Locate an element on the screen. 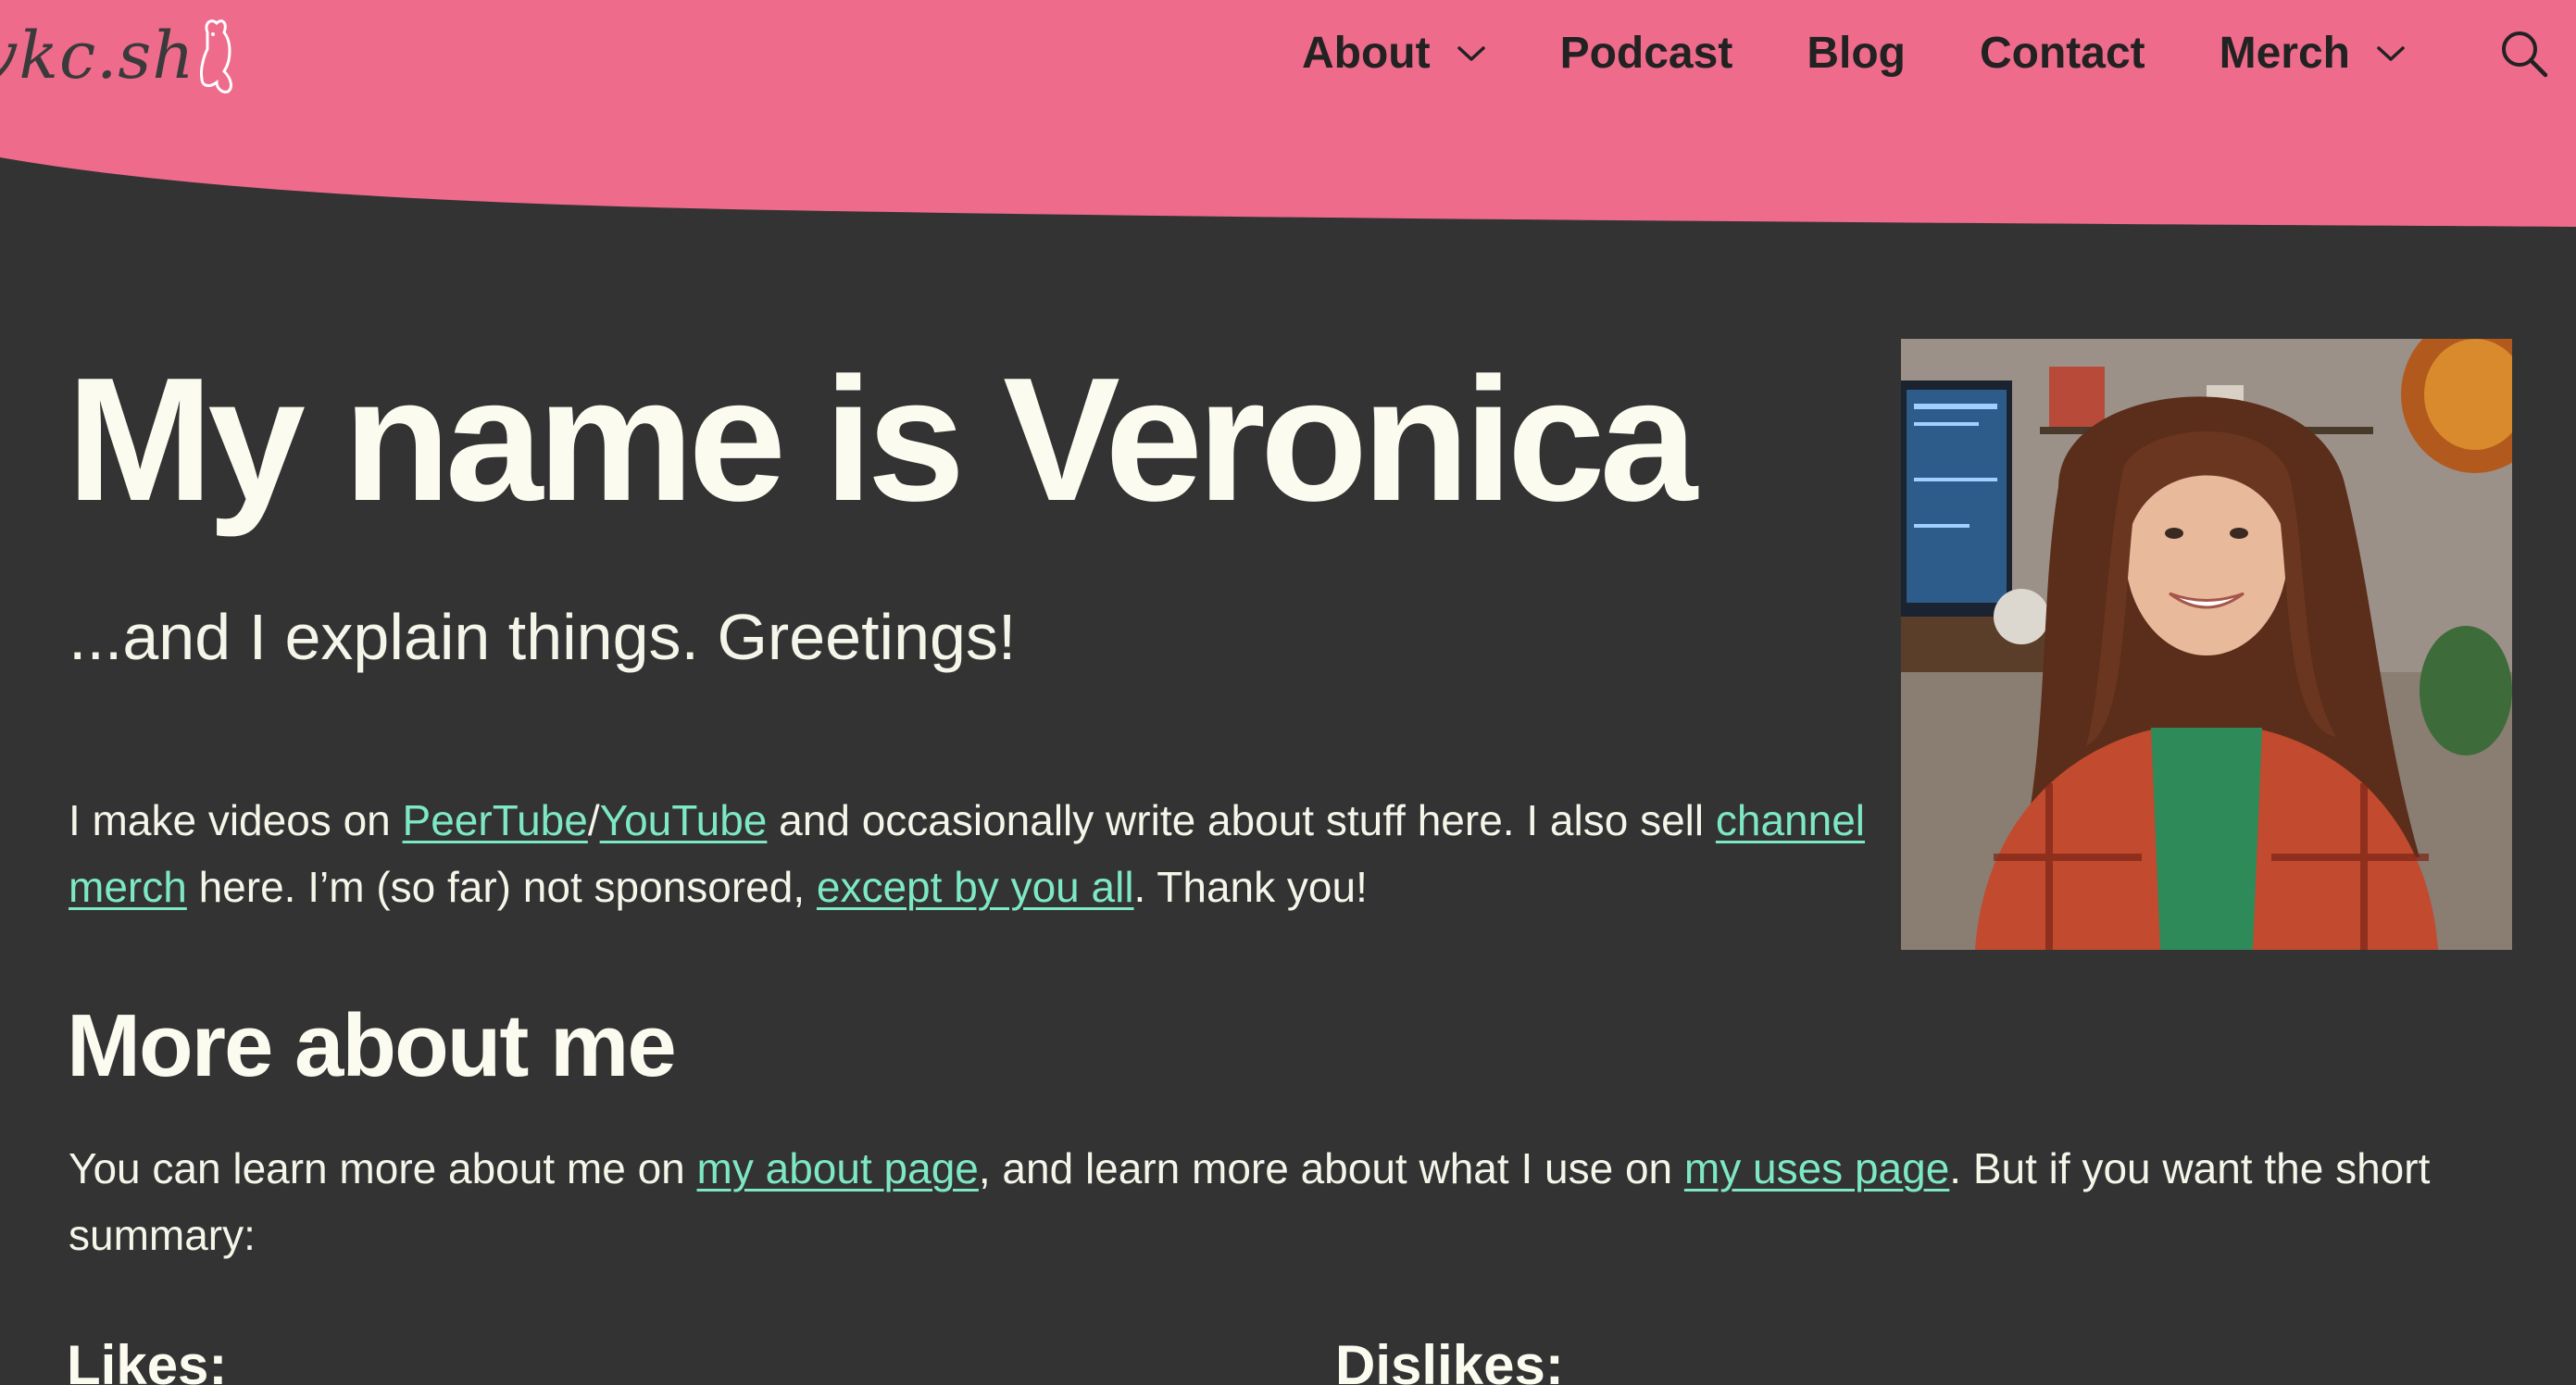 The image size is (2576, 1385). logo-text: vkc.sh is located at coordinates (97, 56).